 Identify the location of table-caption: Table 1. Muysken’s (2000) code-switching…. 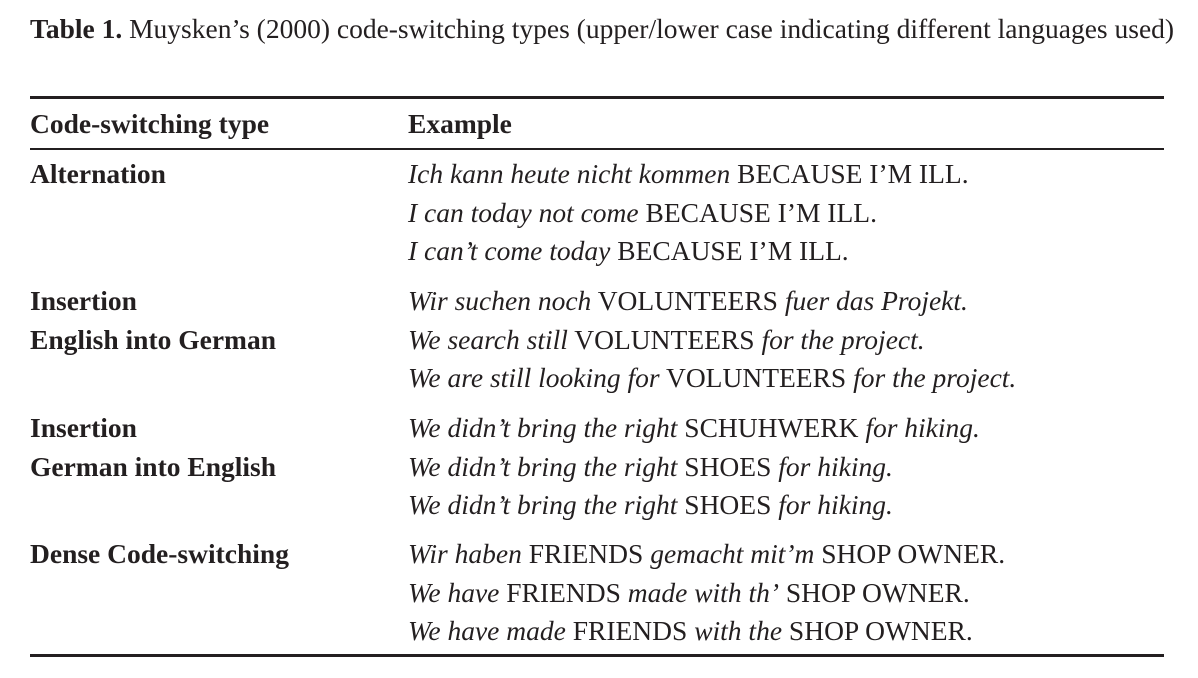
(605, 29).